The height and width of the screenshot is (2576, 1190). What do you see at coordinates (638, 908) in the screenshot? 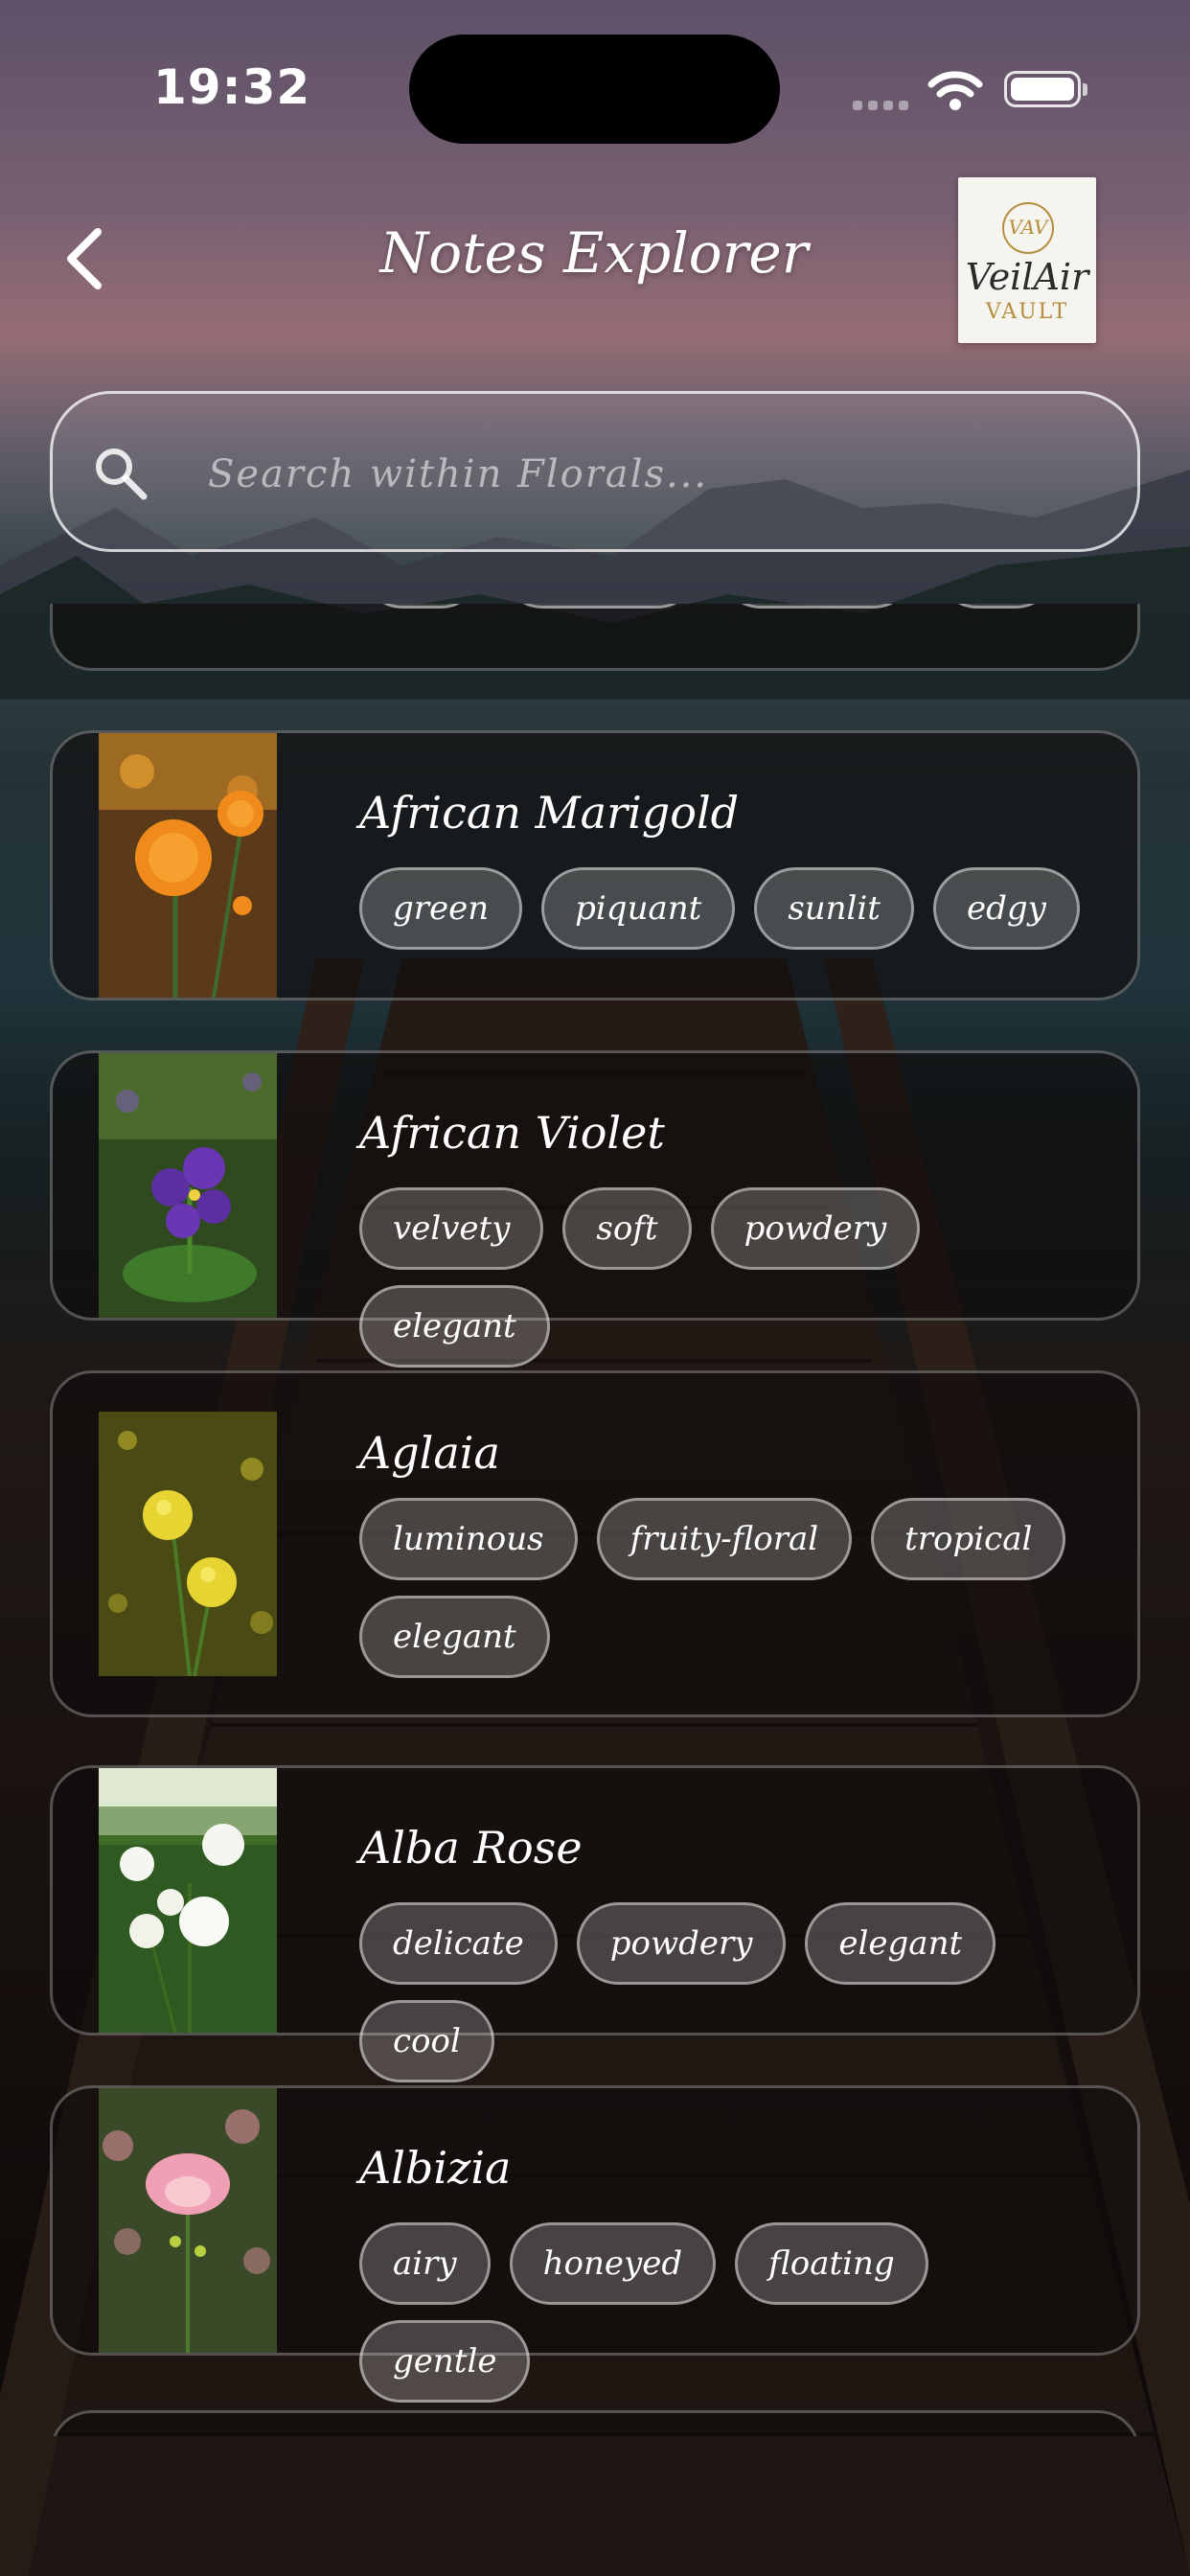
I see `tag-chip: piquant` at bounding box center [638, 908].